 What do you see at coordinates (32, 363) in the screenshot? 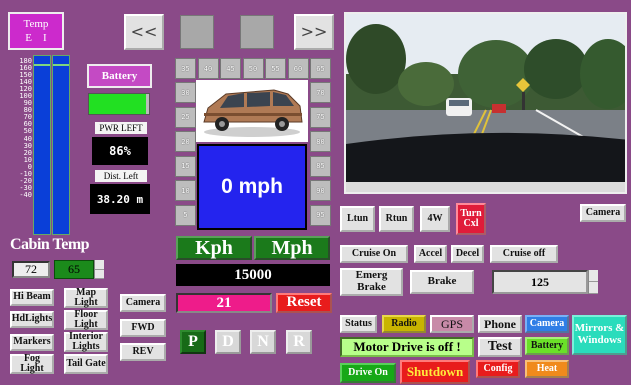
I see `fog-light-button: Fog Light` at bounding box center [32, 363].